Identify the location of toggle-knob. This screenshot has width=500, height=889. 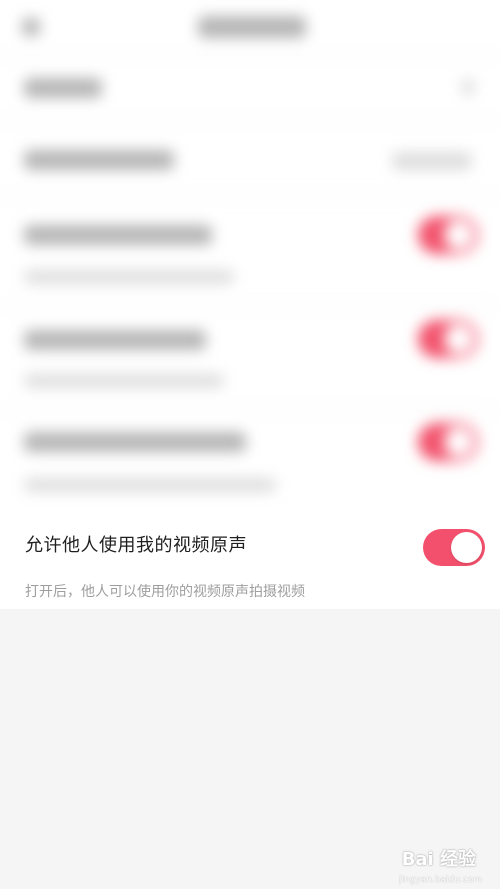
(466, 547).